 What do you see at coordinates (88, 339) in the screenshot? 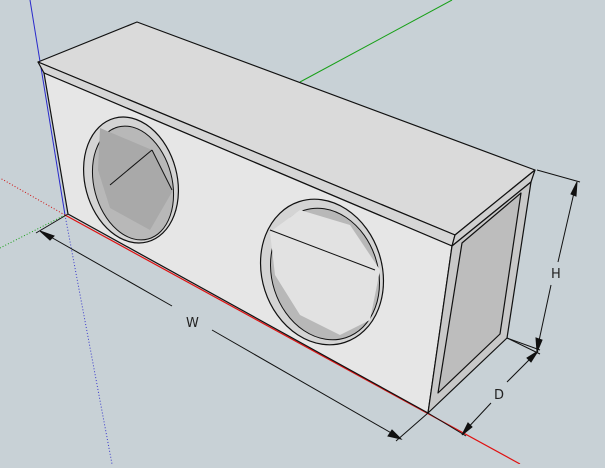
I see `blue-axis-dotted` at bounding box center [88, 339].